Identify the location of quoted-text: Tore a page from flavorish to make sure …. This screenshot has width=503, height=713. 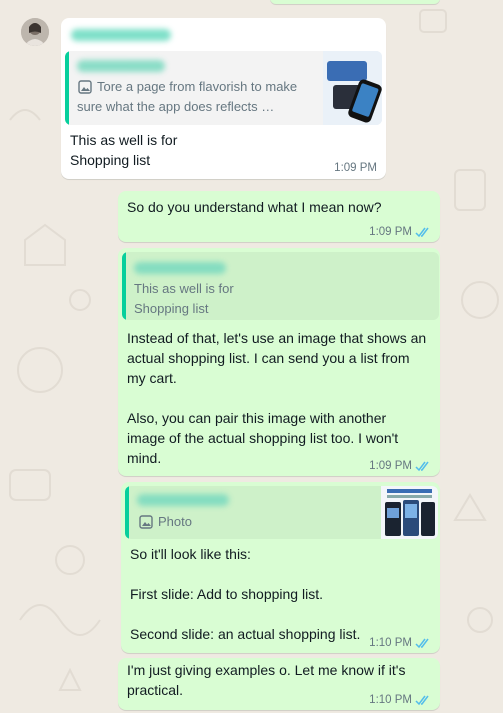
(187, 96).